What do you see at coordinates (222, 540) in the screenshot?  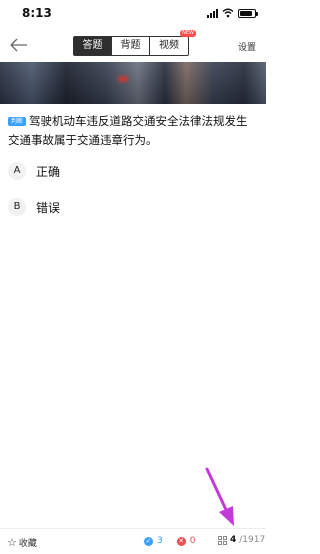 I see `grid-icon` at bounding box center [222, 540].